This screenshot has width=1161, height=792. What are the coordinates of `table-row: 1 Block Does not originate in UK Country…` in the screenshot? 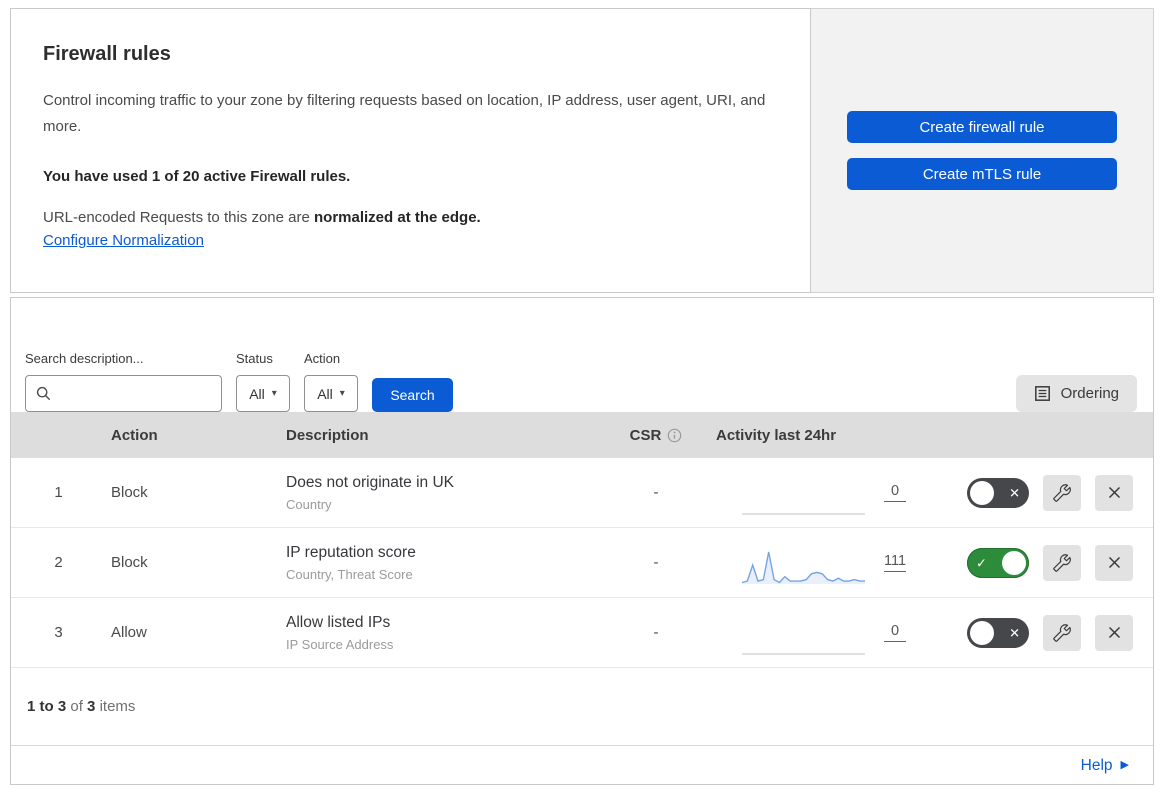 It's located at (582, 493).